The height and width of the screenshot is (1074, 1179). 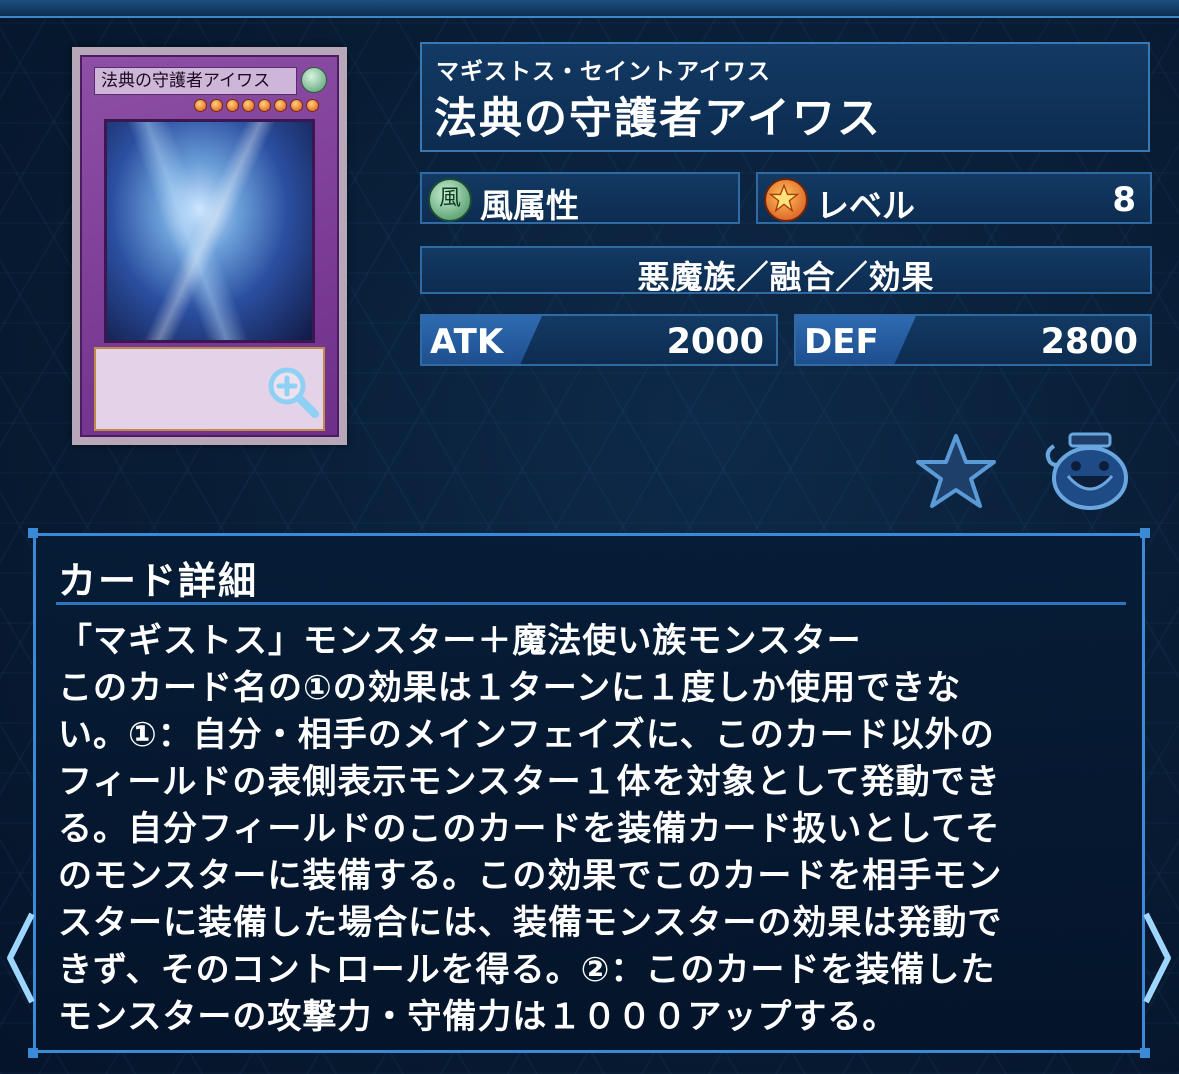 I want to click on card-image: 法典の守護者アイワス, so click(x=209, y=246).